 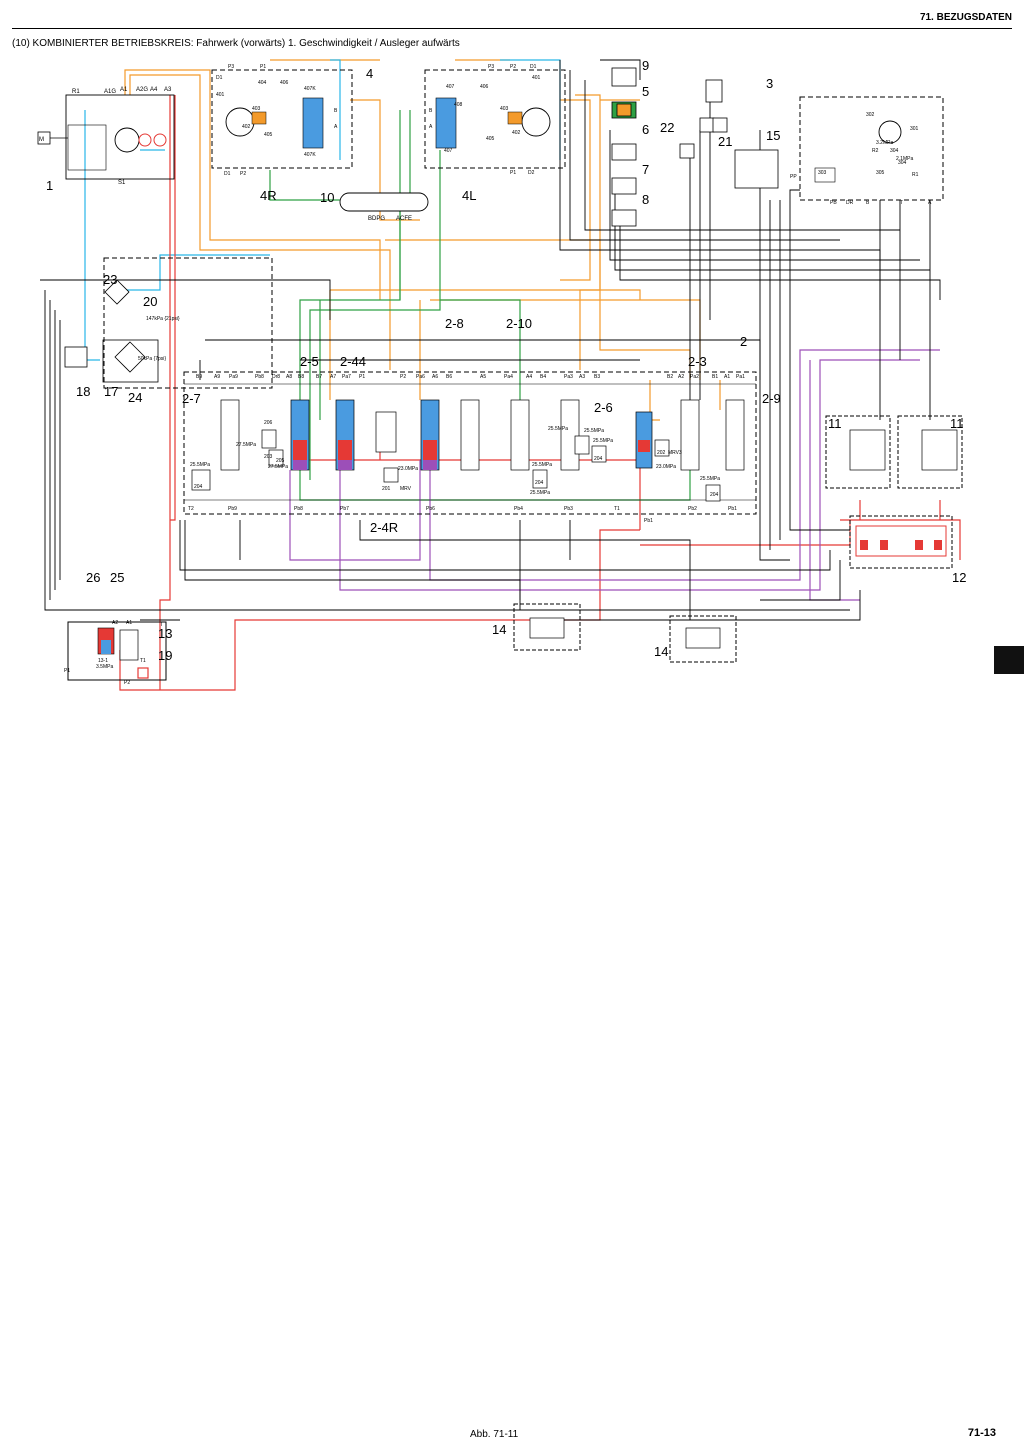 What do you see at coordinates (310, 89) in the screenshot?
I see `lbl-tr-7: 407K` at bounding box center [310, 89].